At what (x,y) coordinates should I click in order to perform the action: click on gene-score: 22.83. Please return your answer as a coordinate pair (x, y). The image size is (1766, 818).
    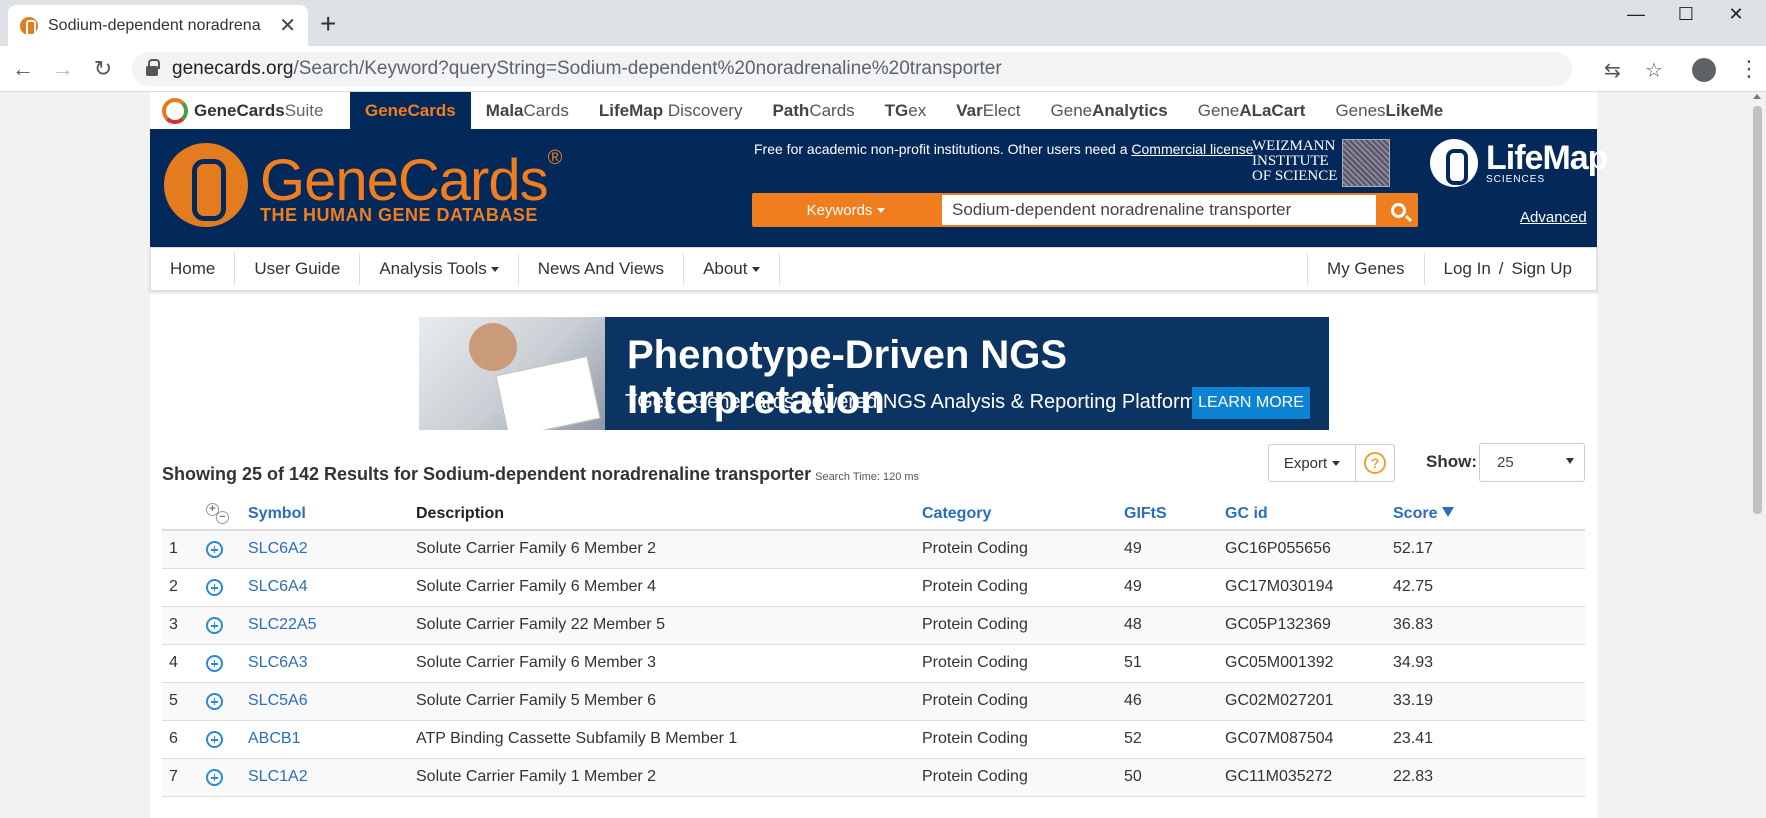
    Looking at the image, I should click on (1485, 777).